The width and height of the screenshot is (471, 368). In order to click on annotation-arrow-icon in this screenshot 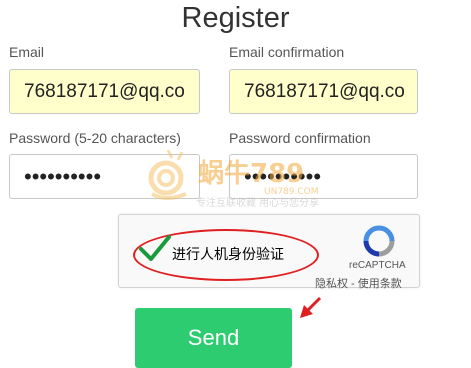, I will do `click(311, 307)`.